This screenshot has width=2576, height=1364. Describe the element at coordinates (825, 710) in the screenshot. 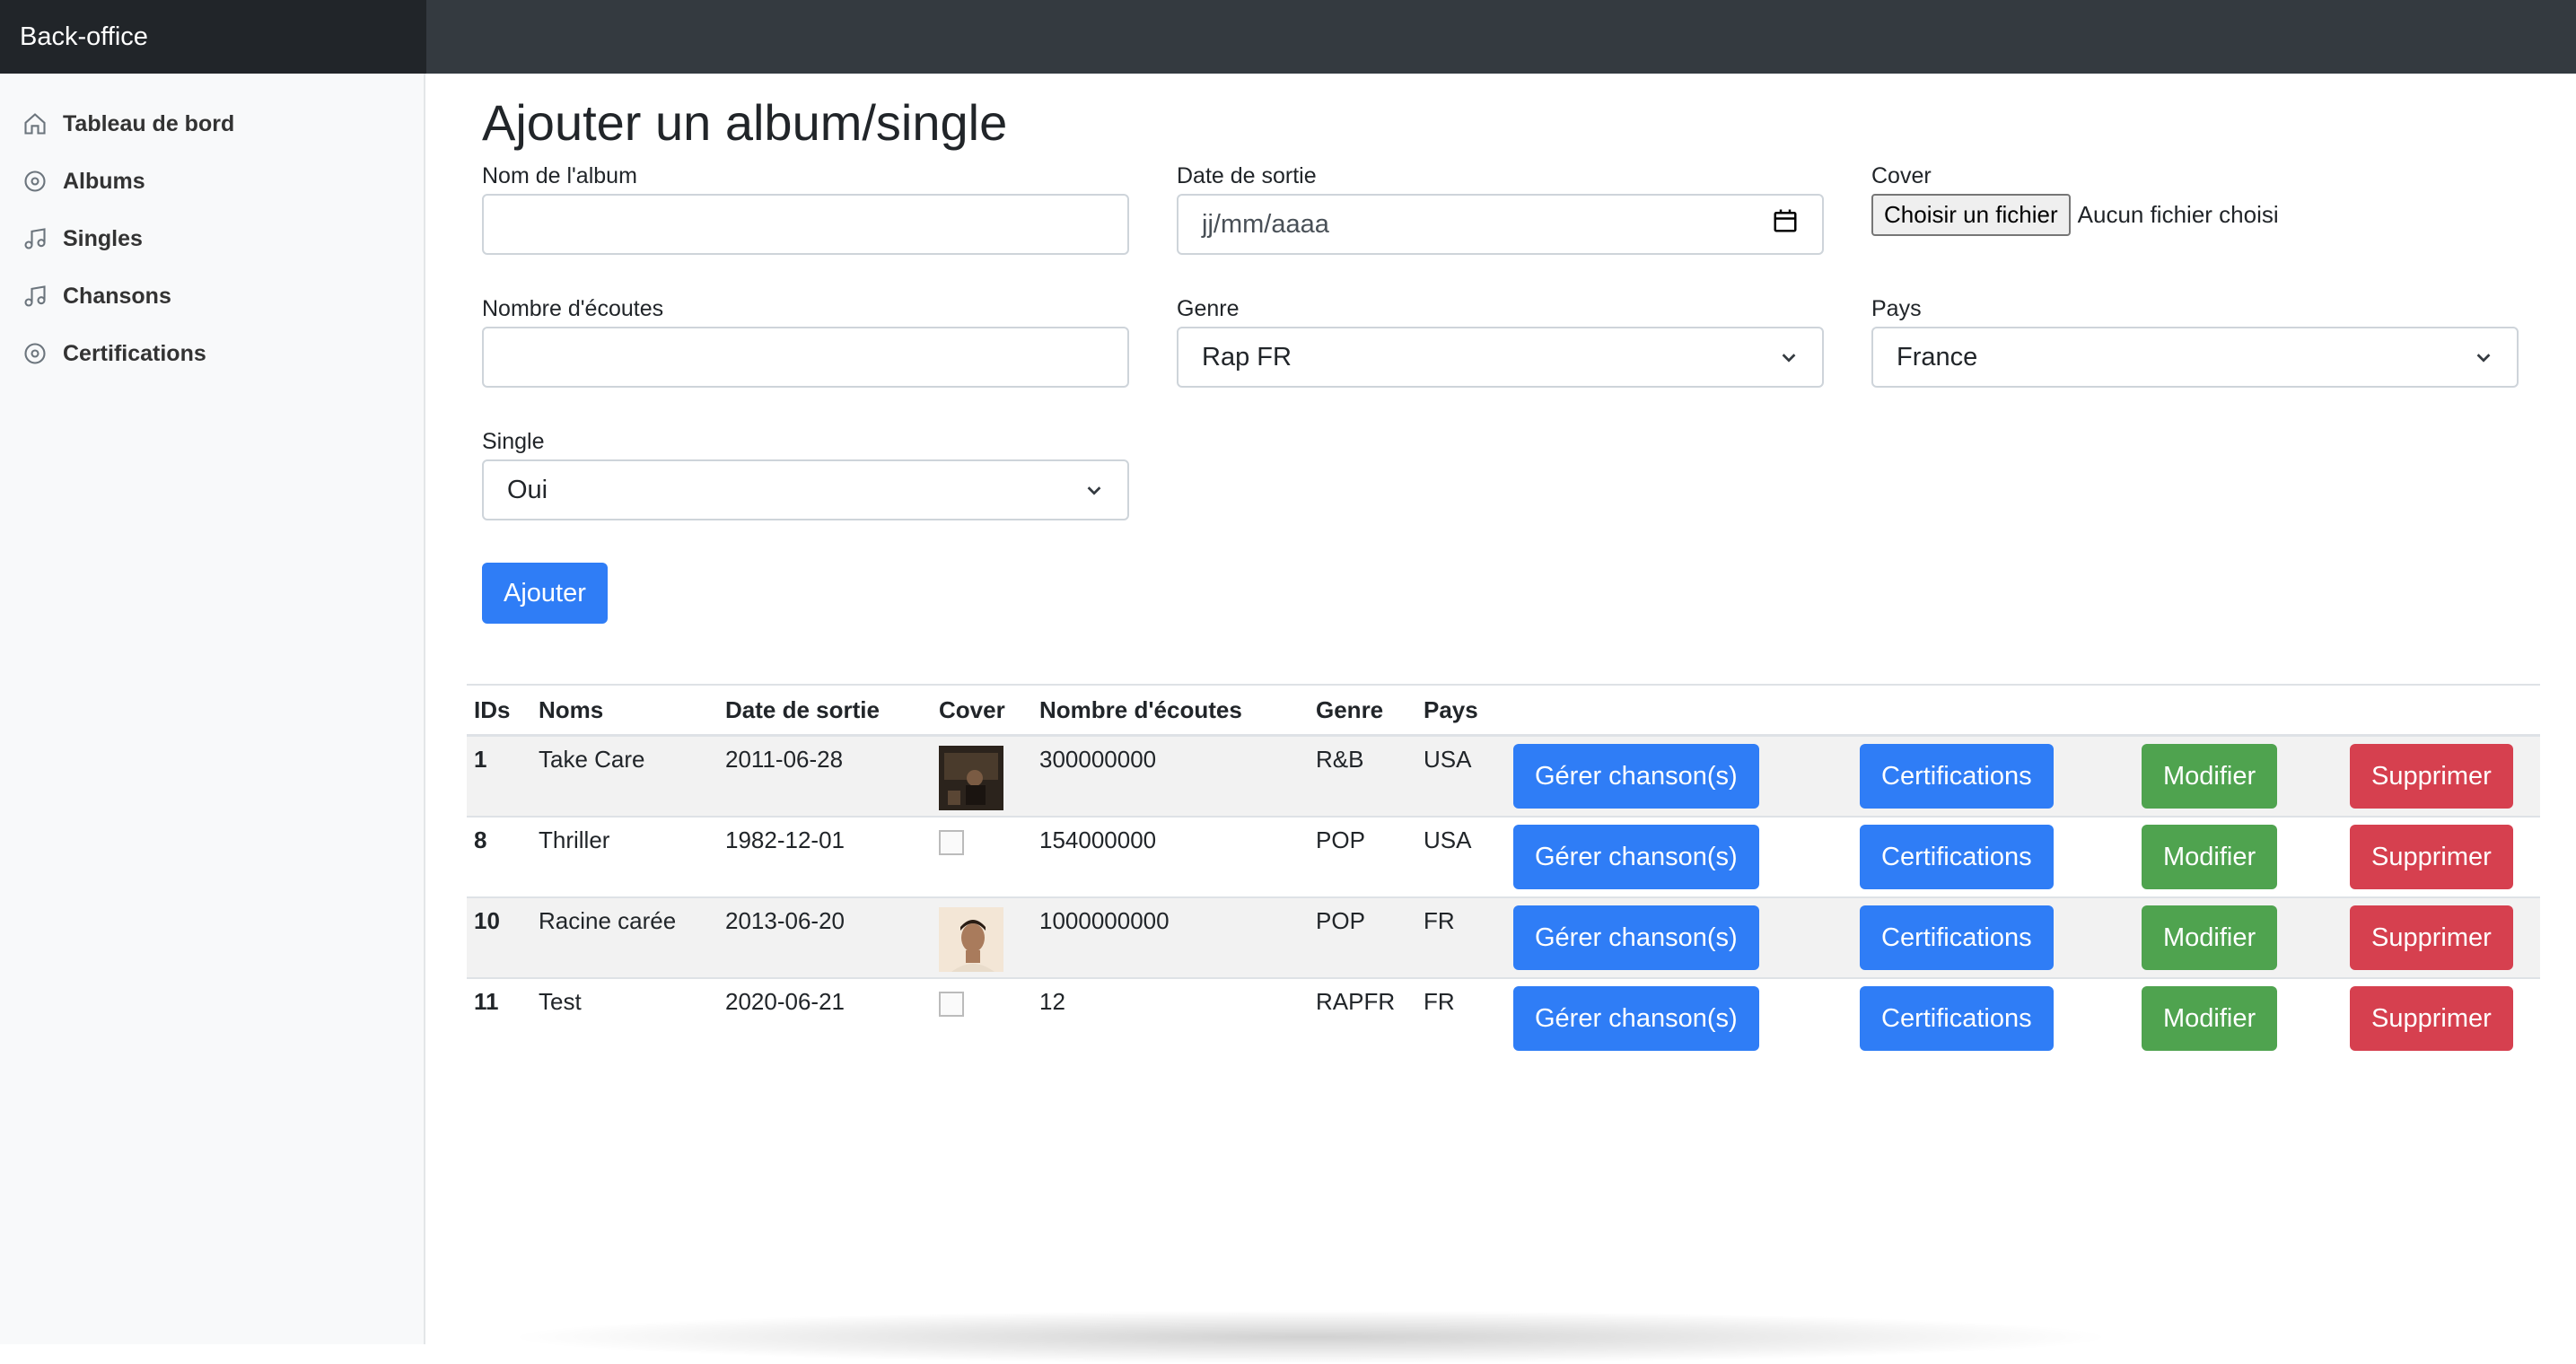

I see `header-release-date: Date de sortie` at that location.